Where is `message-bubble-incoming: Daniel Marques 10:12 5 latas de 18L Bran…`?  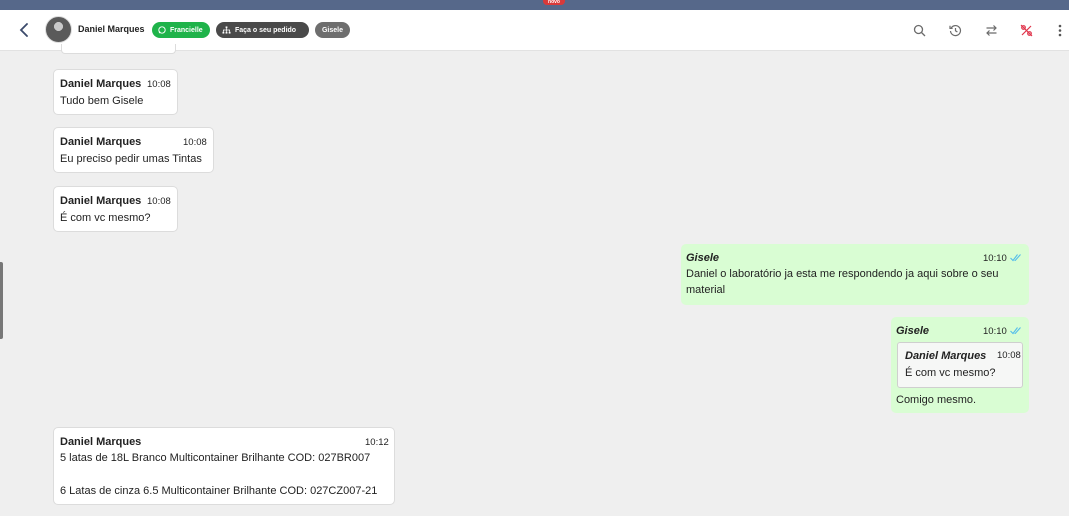 message-bubble-incoming: Daniel Marques 10:12 5 latas de 18L Bran… is located at coordinates (224, 466).